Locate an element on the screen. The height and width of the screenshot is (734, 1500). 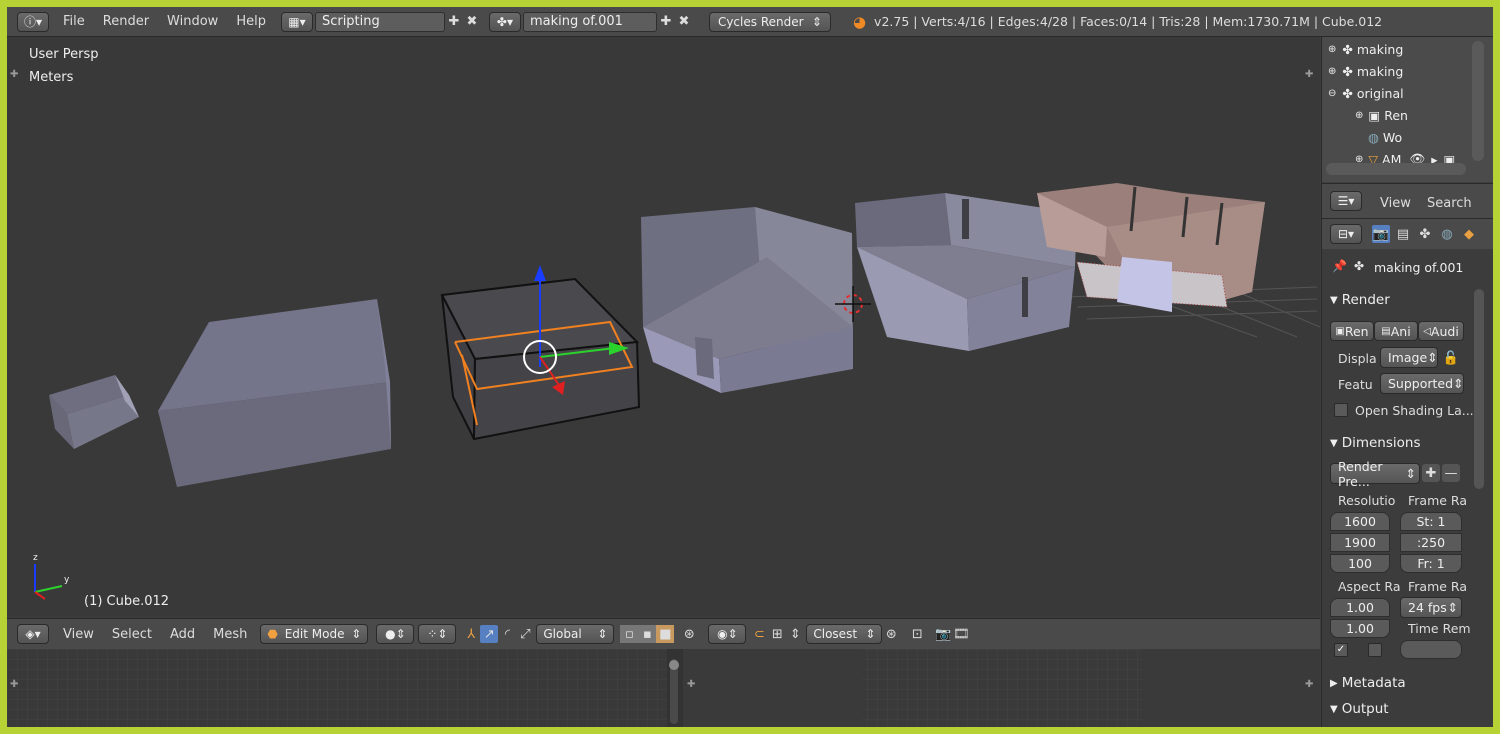
collapse-triangle-icon: ▼ is located at coordinates (1334, 709).